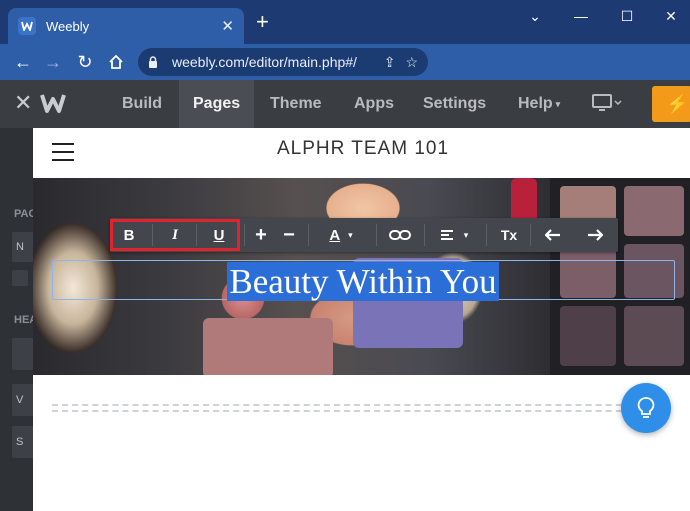 The image size is (690, 511). Describe the element at coordinates (23, 247) in the screenshot. I see `page-list-item: N` at that location.